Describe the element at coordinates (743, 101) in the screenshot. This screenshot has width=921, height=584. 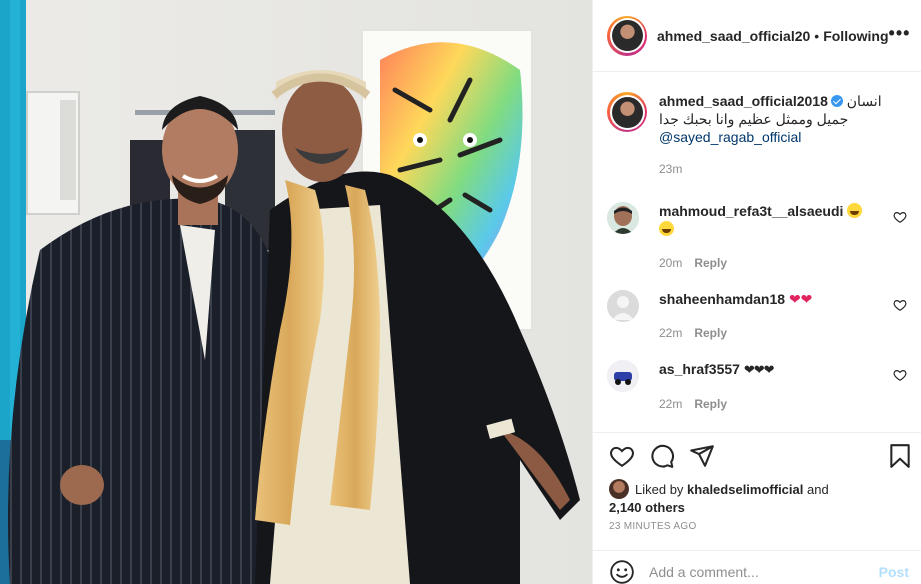
I see `caption-username: ahmed_saad_official2018` at that location.